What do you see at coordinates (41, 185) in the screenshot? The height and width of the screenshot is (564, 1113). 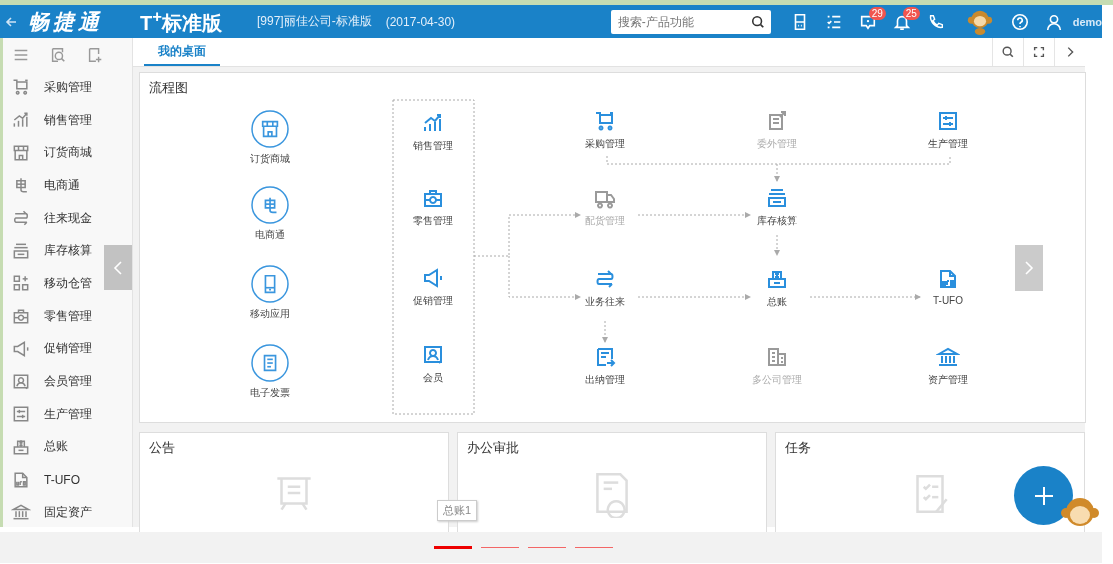 I see `sidebar-item: 电商通` at bounding box center [41, 185].